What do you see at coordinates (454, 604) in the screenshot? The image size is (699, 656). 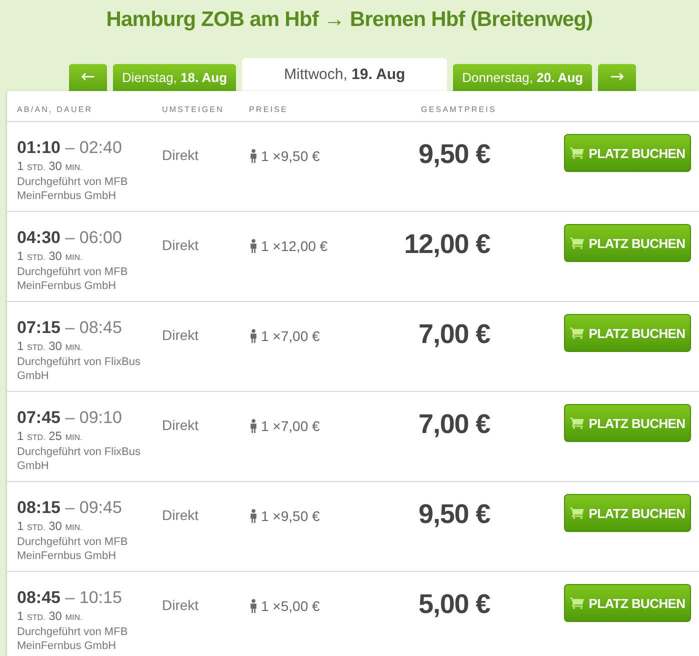 I see `total-price: 5,00 €` at bounding box center [454, 604].